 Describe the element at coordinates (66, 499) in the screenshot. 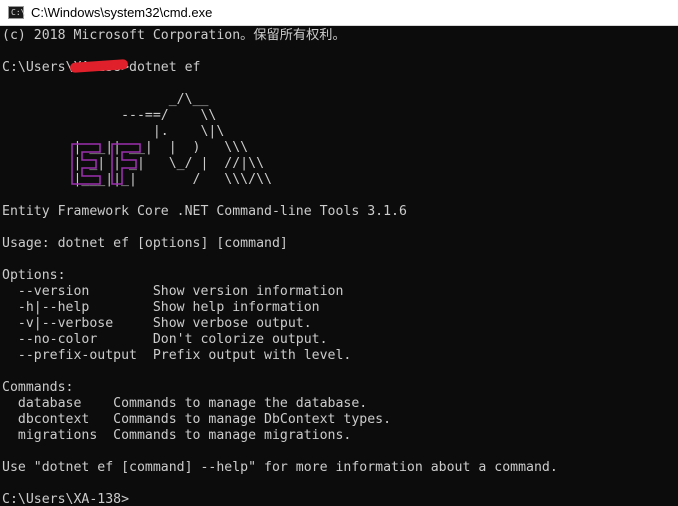

I see `console-line: C:\Users\XA-138>` at that location.